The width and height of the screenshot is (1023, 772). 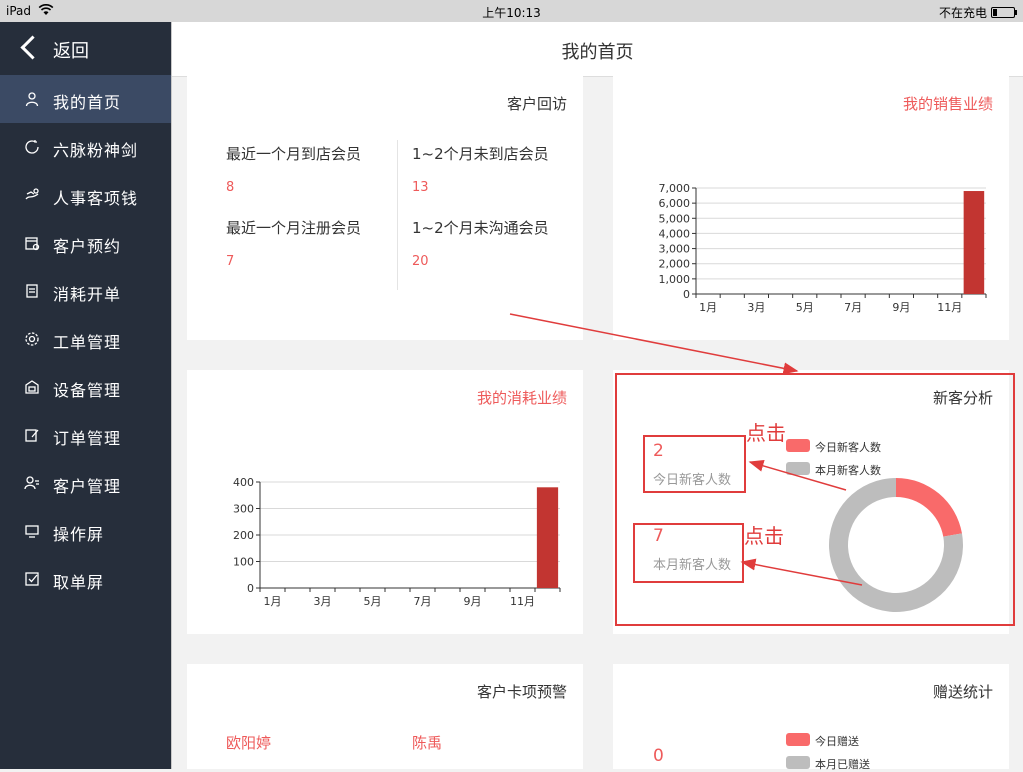 I want to click on refresh-icon, so click(x=32, y=147).